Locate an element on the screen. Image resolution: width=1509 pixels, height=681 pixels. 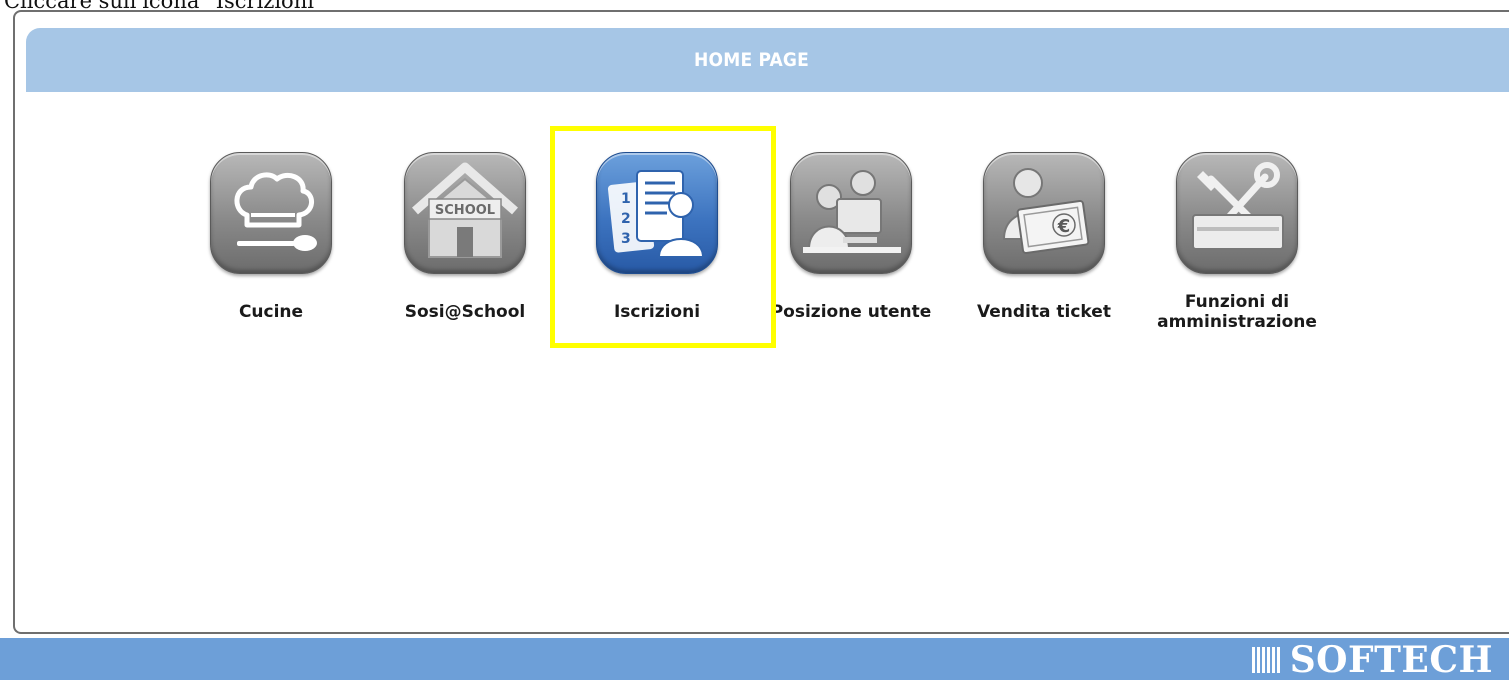
tile-posizione-utente: Posizione utente is located at coordinates (851, 250).